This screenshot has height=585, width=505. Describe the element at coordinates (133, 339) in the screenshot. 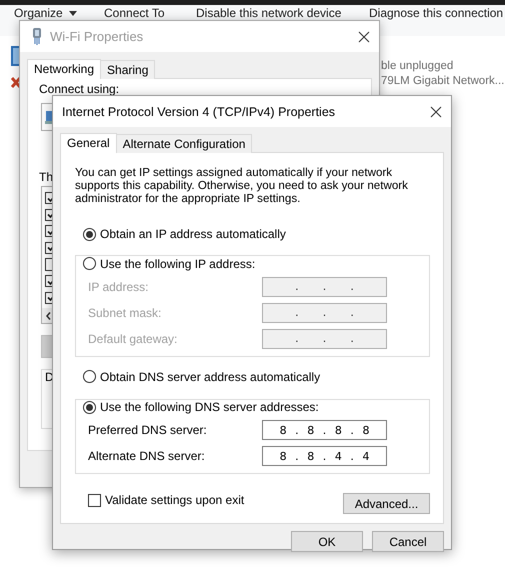

I see `field-label: Default gateway:` at that location.